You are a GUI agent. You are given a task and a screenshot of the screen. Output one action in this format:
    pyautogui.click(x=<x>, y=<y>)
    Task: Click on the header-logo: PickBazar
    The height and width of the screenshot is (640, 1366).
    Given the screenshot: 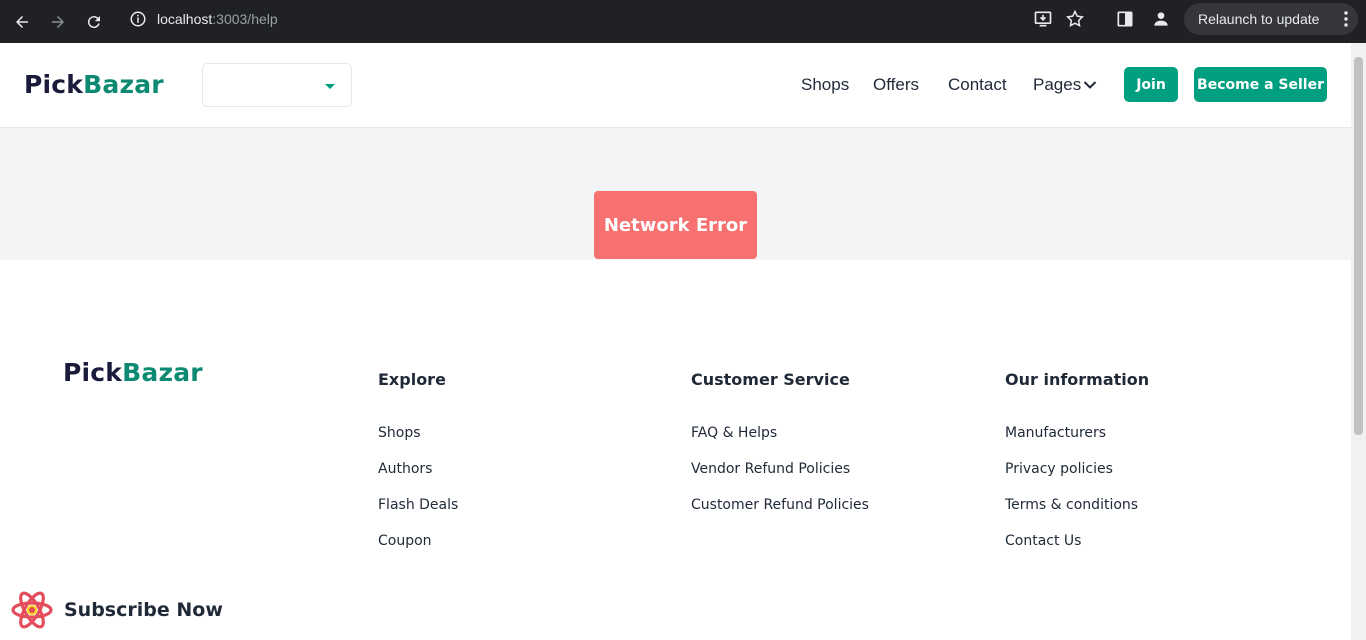 What is the action you would take?
    pyautogui.click(x=94, y=84)
    